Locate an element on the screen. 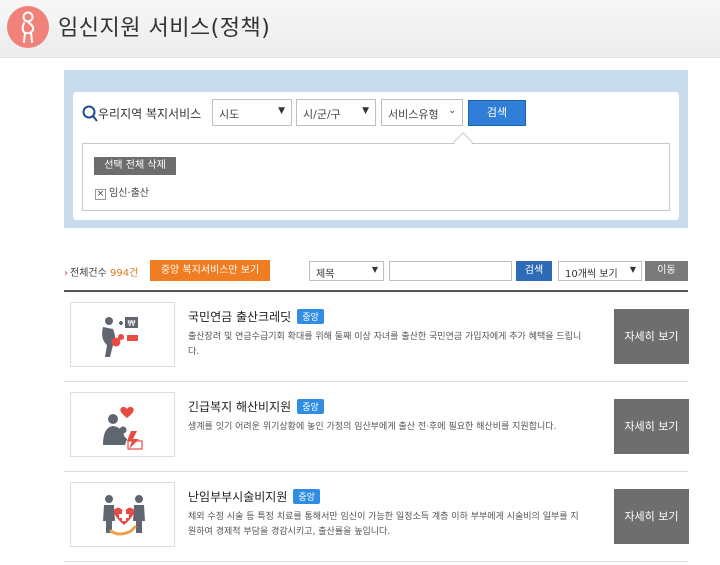 This screenshot has height=565, width=720. per-page-select: 10개씩 보기 ▼ is located at coordinates (600, 271).